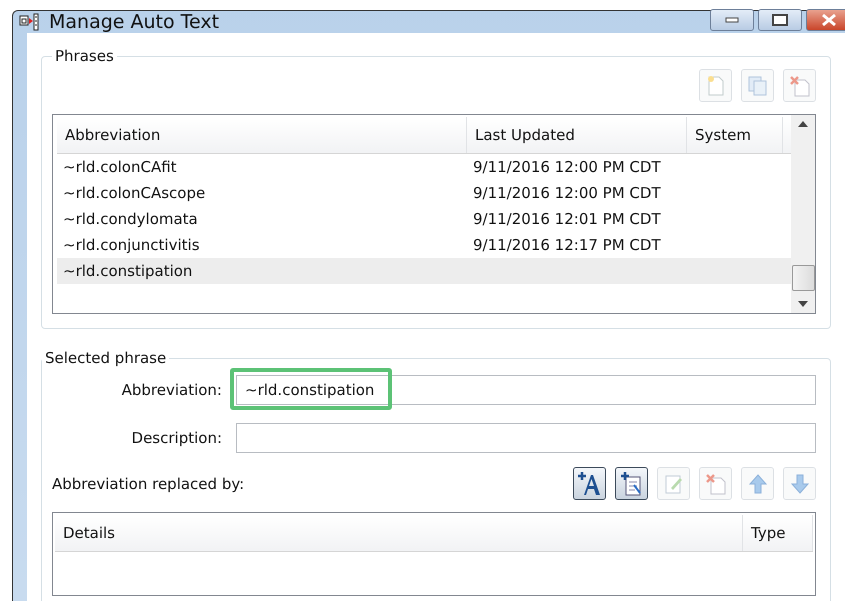 This screenshot has height=601, width=845. What do you see at coordinates (757, 85) in the screenshot?
I see `copy-documents-icon` at bounding box center [757, 85].